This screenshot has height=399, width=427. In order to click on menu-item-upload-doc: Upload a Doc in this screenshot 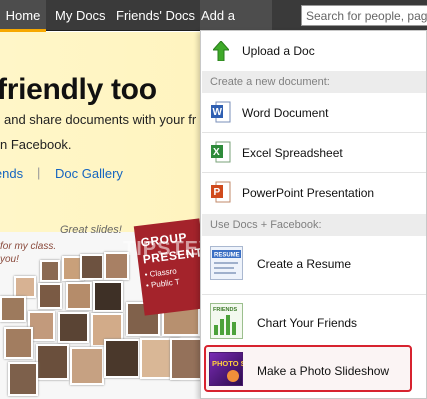, I will do `click(313, 51)`.